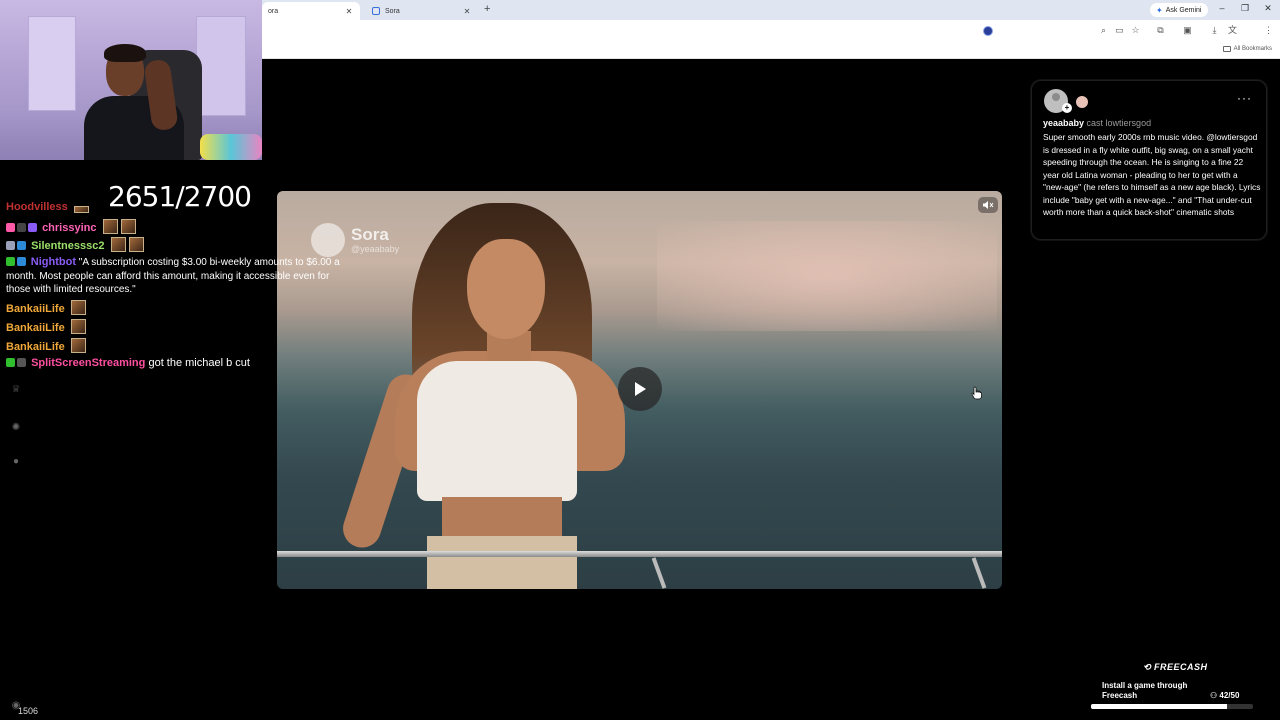  Describe the element at coordinates (1082, 102) in the screenshot. I see `cast-avatar` at that location.